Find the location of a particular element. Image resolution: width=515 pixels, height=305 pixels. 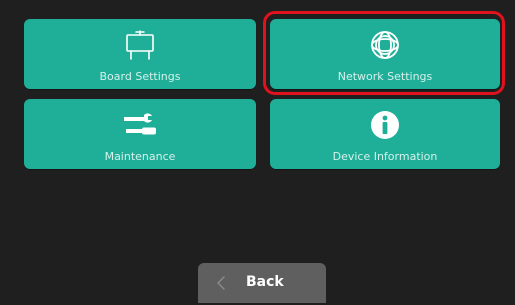

tools-icon is located at coordinates (140, 125).